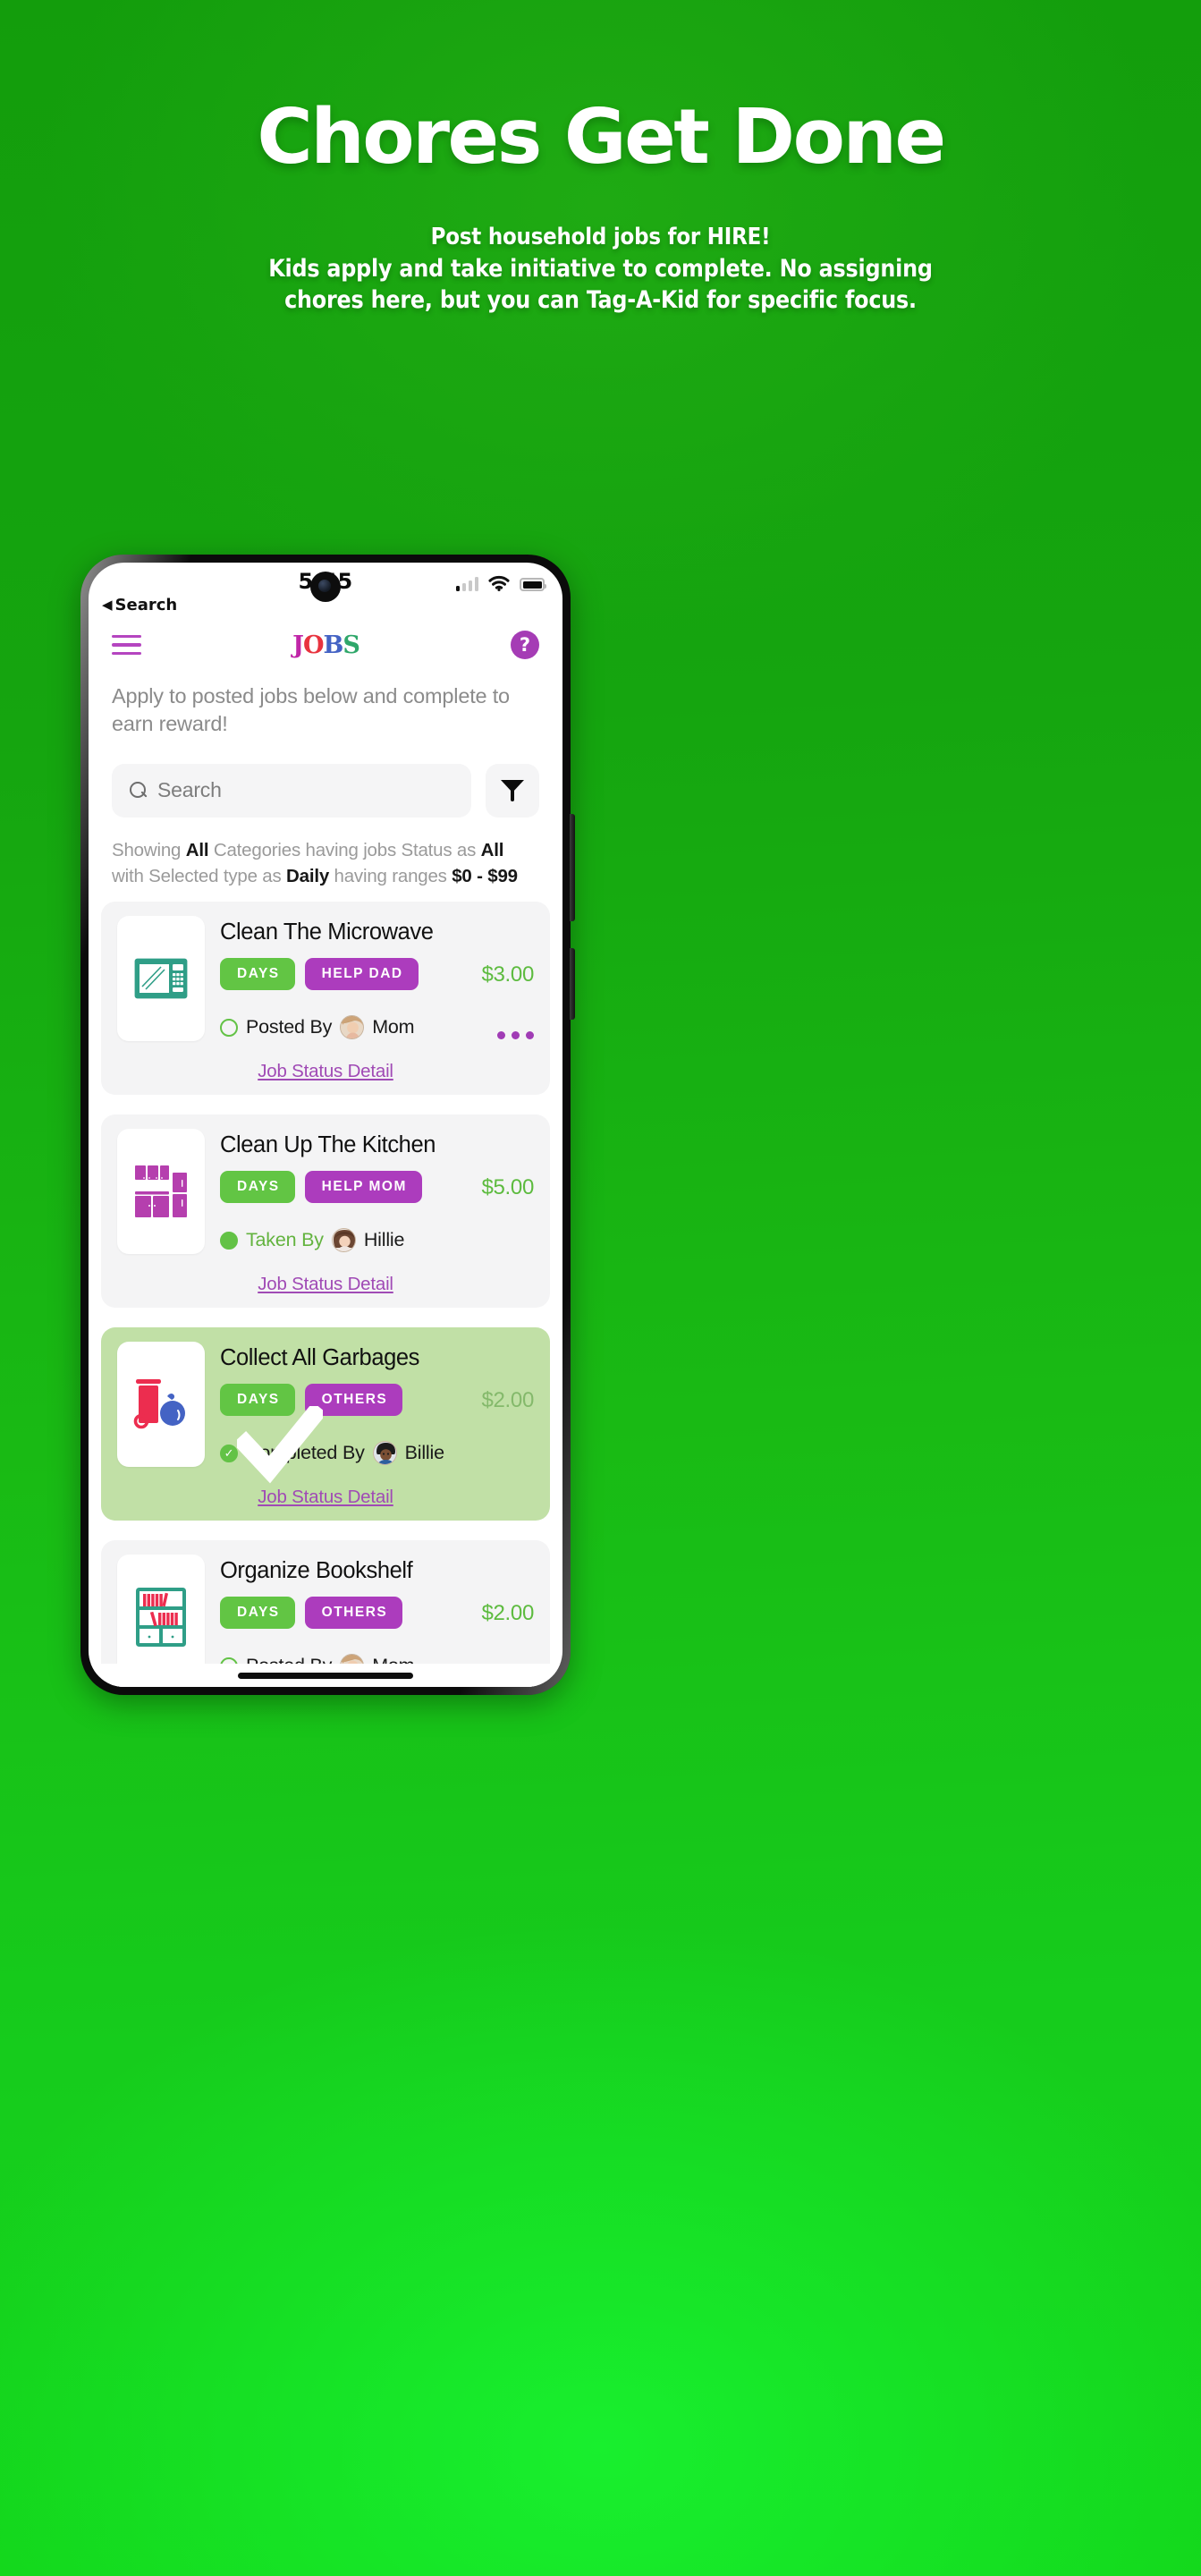 The width and height of the screenshot is (1201, 2576). What do you see at coordinates (197, 849) in the screenshot?
I see `summary-value-categories: All` at bounding box center [197, 849].